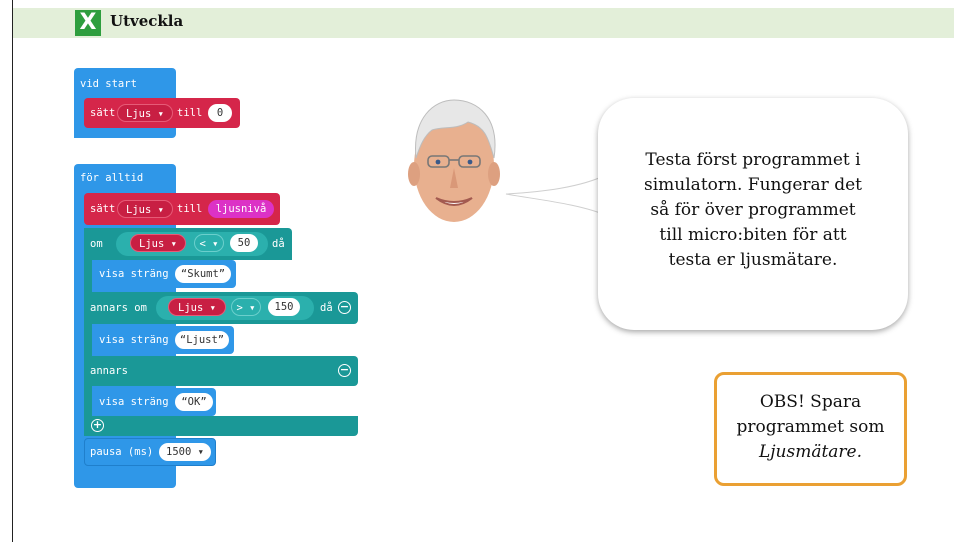  I want to click on string-input-skumt: “Skumt”, so click(203, 274).